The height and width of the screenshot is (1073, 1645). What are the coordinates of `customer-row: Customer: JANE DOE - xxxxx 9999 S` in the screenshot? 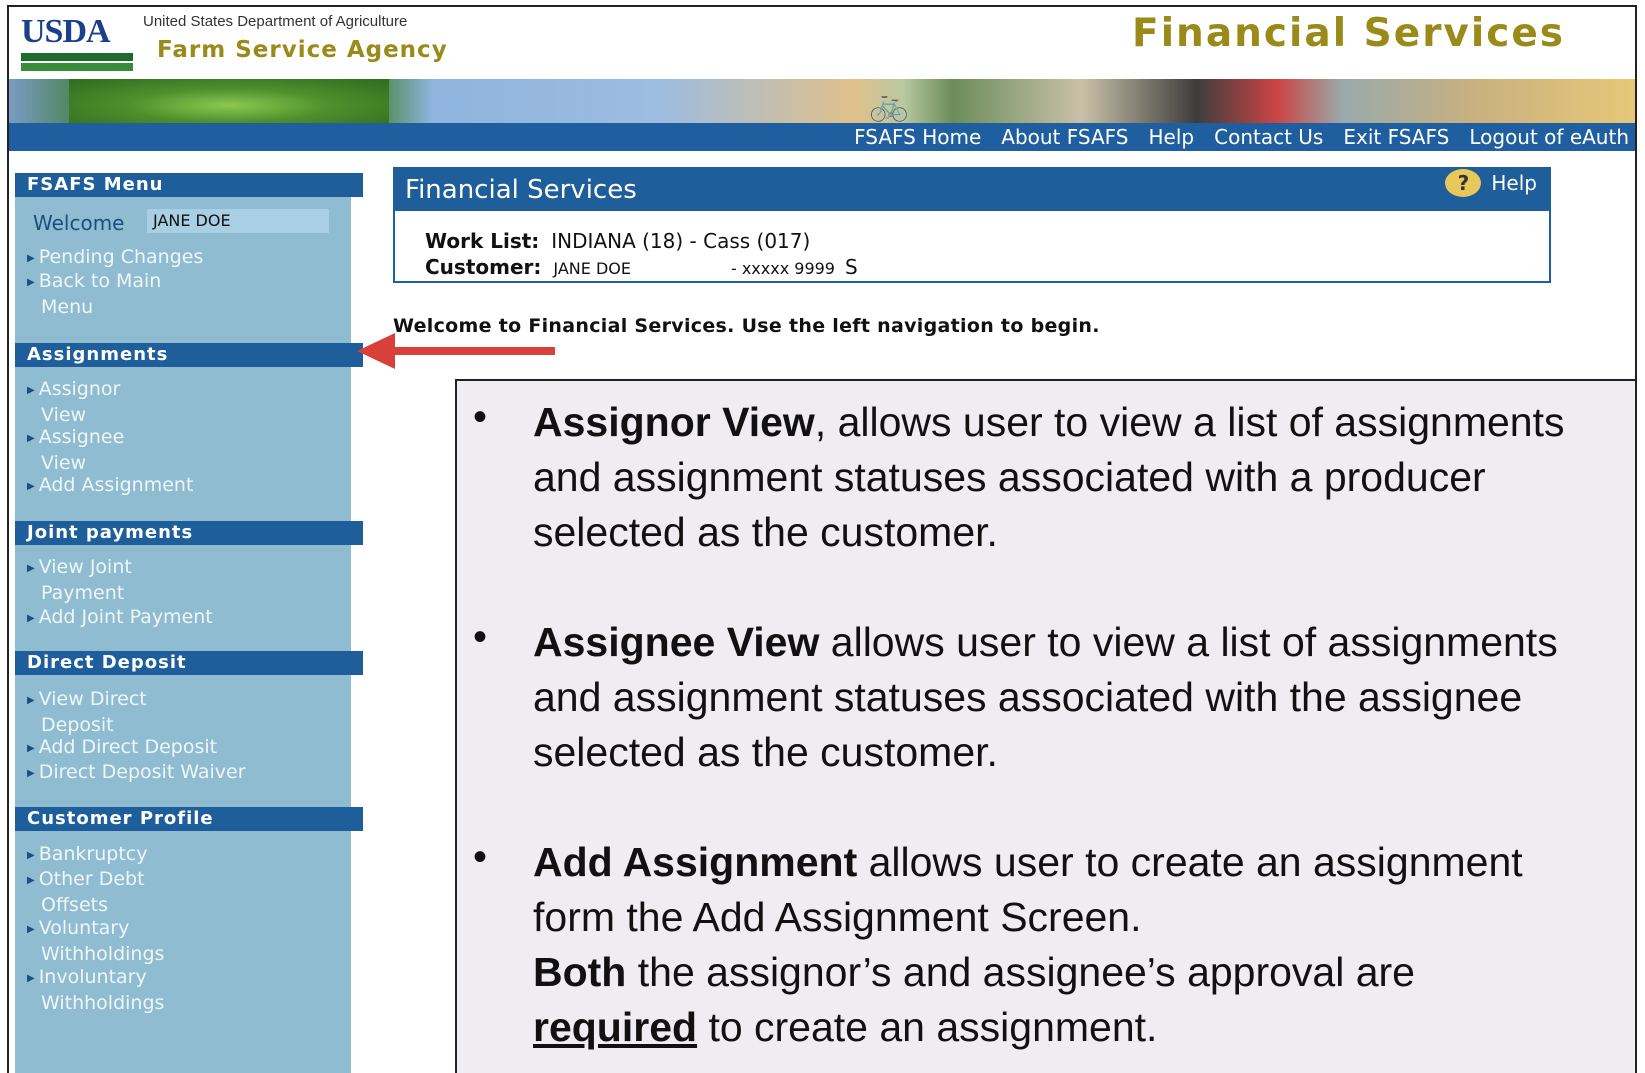 It's located at (641, 267).